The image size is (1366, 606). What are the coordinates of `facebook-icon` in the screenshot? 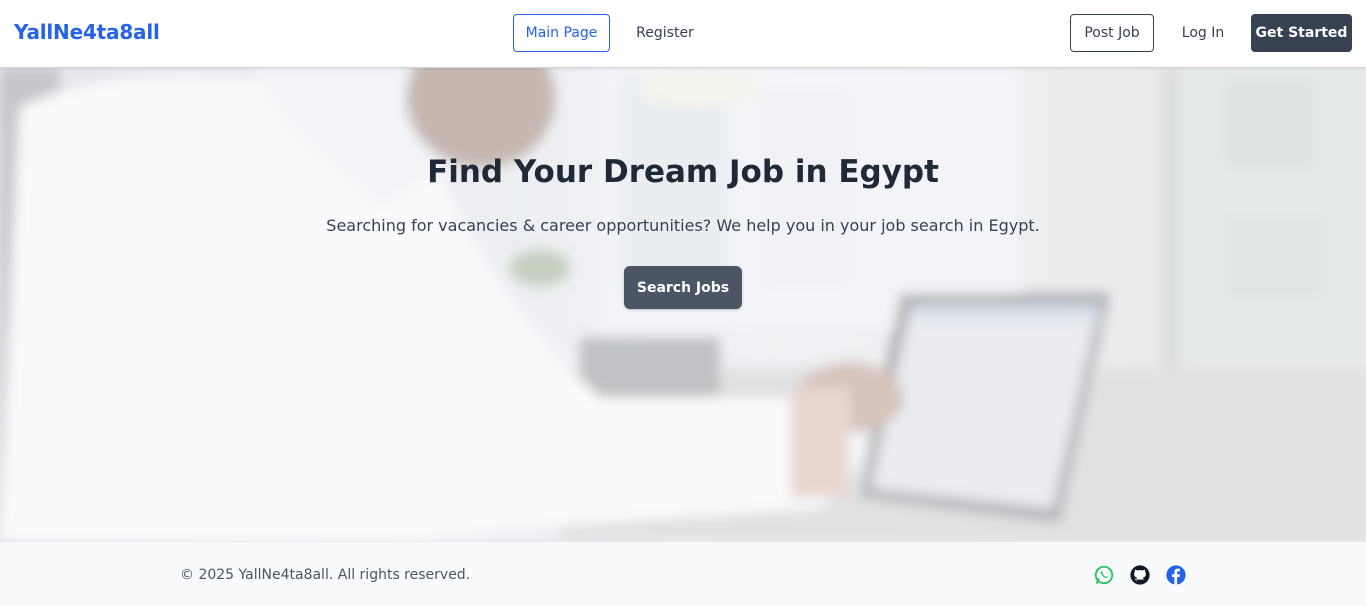 It's located at (1176, 575).